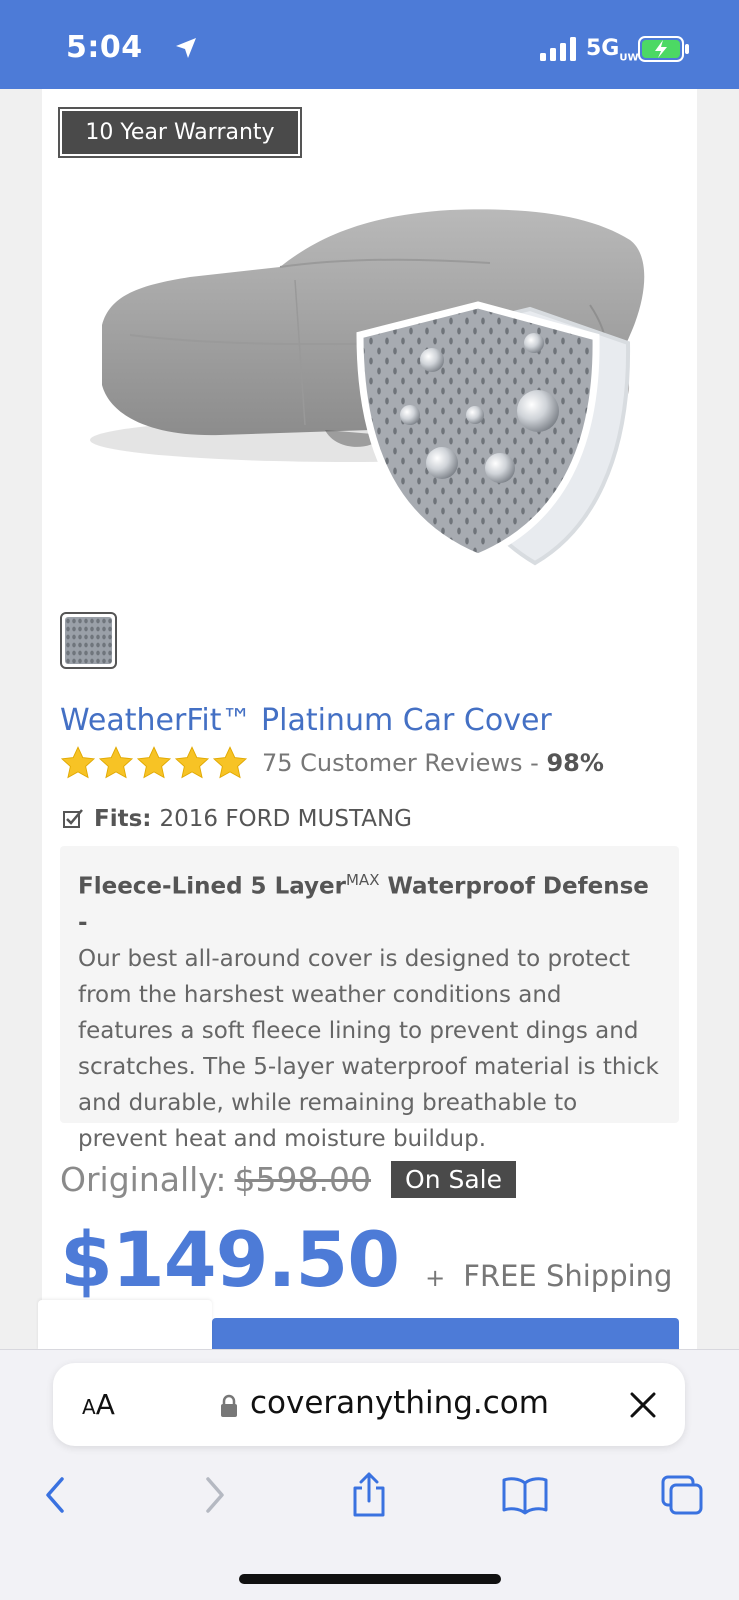 This screenshot has width=739, height=1600. I want to click on original-price-row: Originally: $598.00 On Sale, so click(288, 1179).